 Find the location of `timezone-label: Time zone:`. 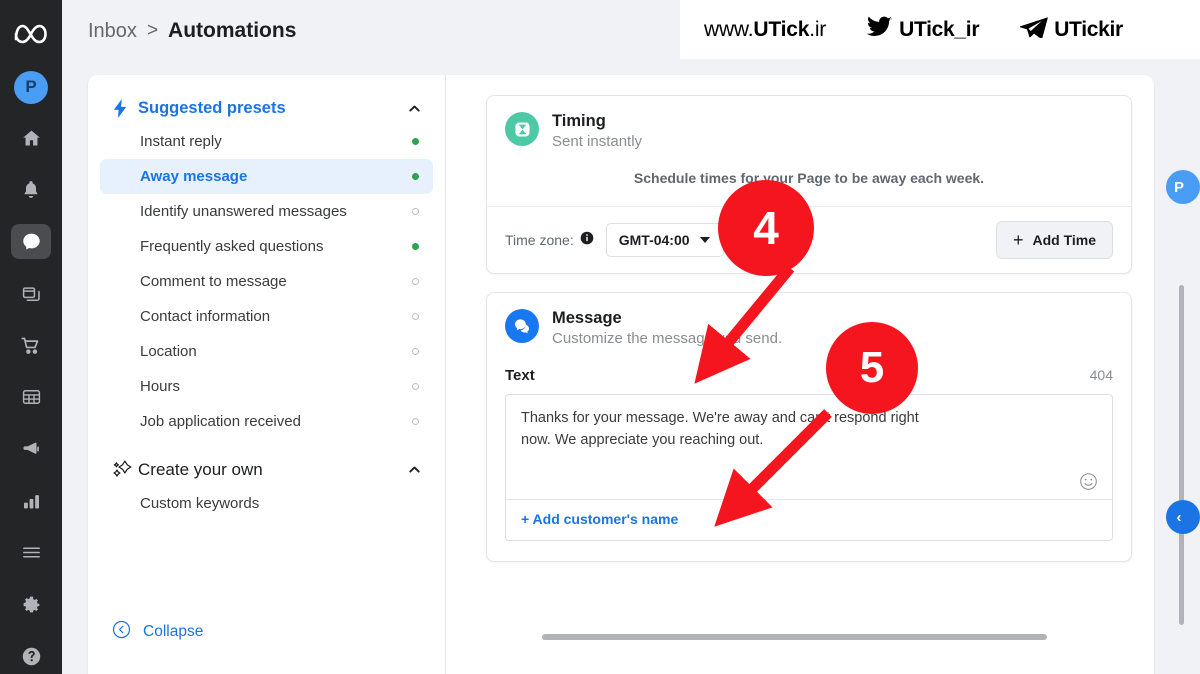

timezone-label: Time zone: is located at coordinates (549, 239).